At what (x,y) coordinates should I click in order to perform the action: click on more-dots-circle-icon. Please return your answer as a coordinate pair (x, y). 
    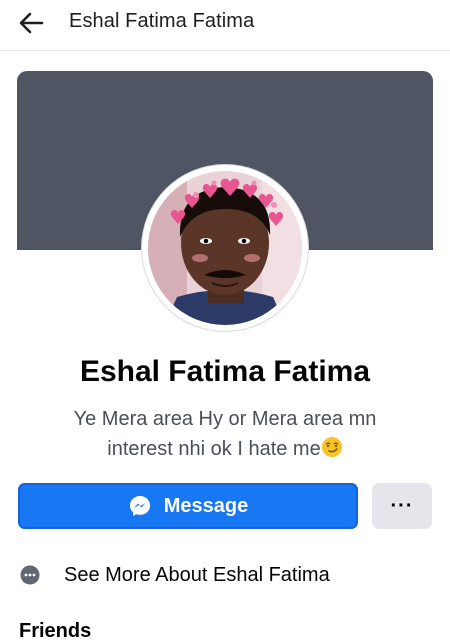
    Looking at the image, I should click on (30, 575).